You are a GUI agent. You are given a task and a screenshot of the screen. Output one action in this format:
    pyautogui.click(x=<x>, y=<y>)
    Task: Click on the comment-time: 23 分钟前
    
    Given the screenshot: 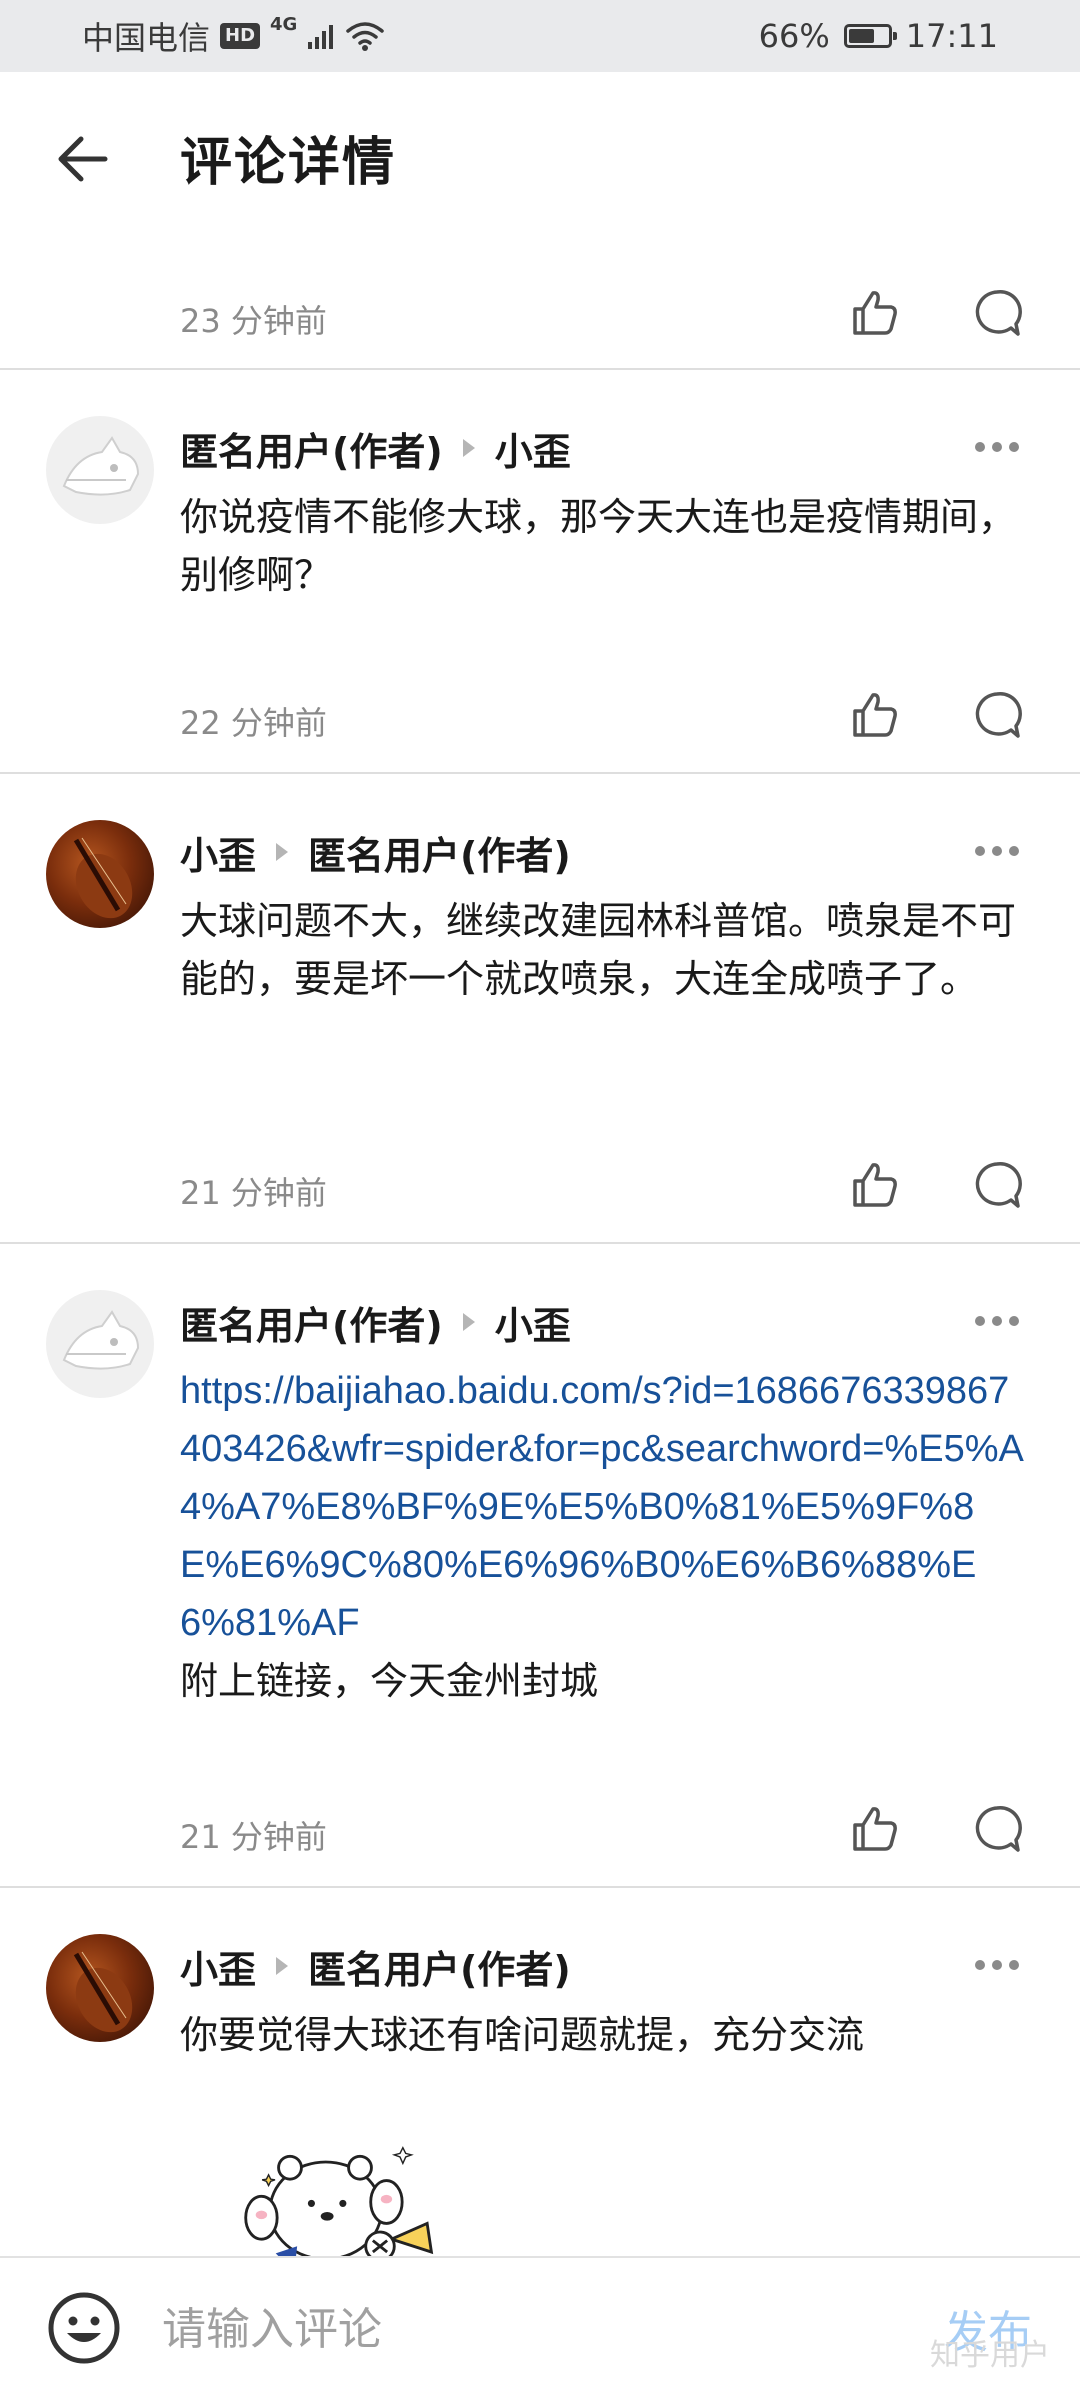 What is the action you would take?
    pyautogui.click(x=253, y=321)
    